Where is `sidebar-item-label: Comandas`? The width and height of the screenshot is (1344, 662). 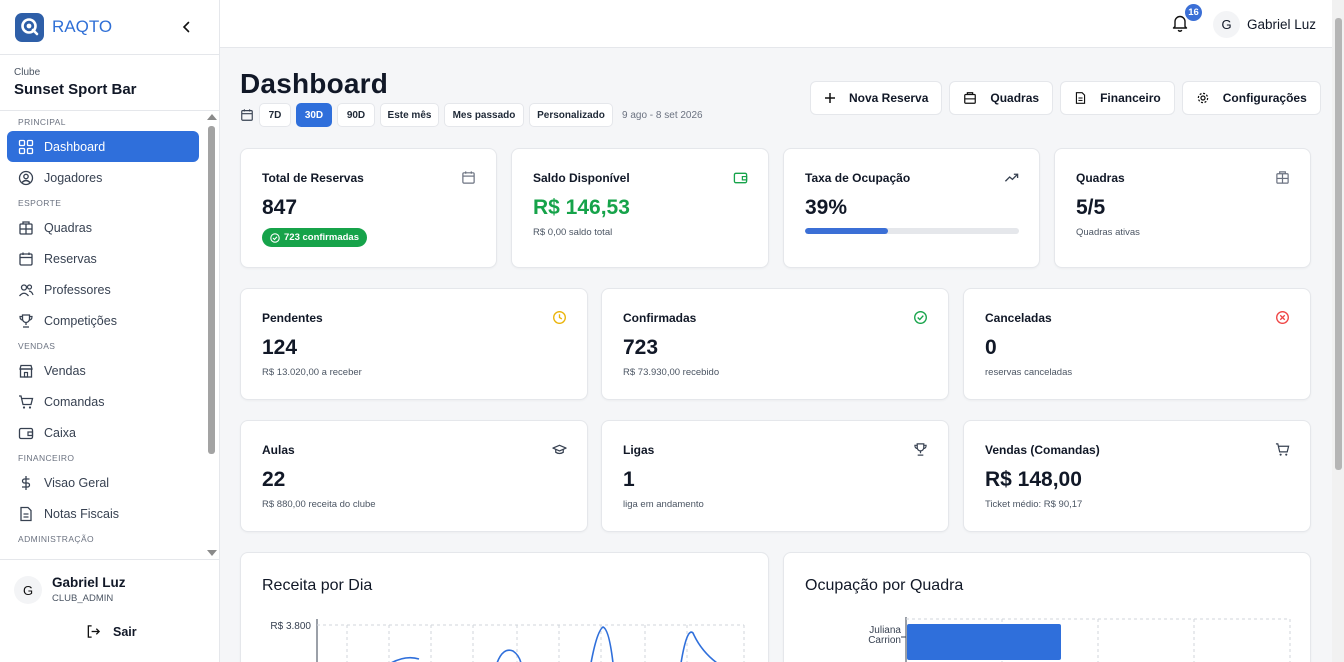 sidebar-item-label: Comandas is located at coordinates (74, 401).